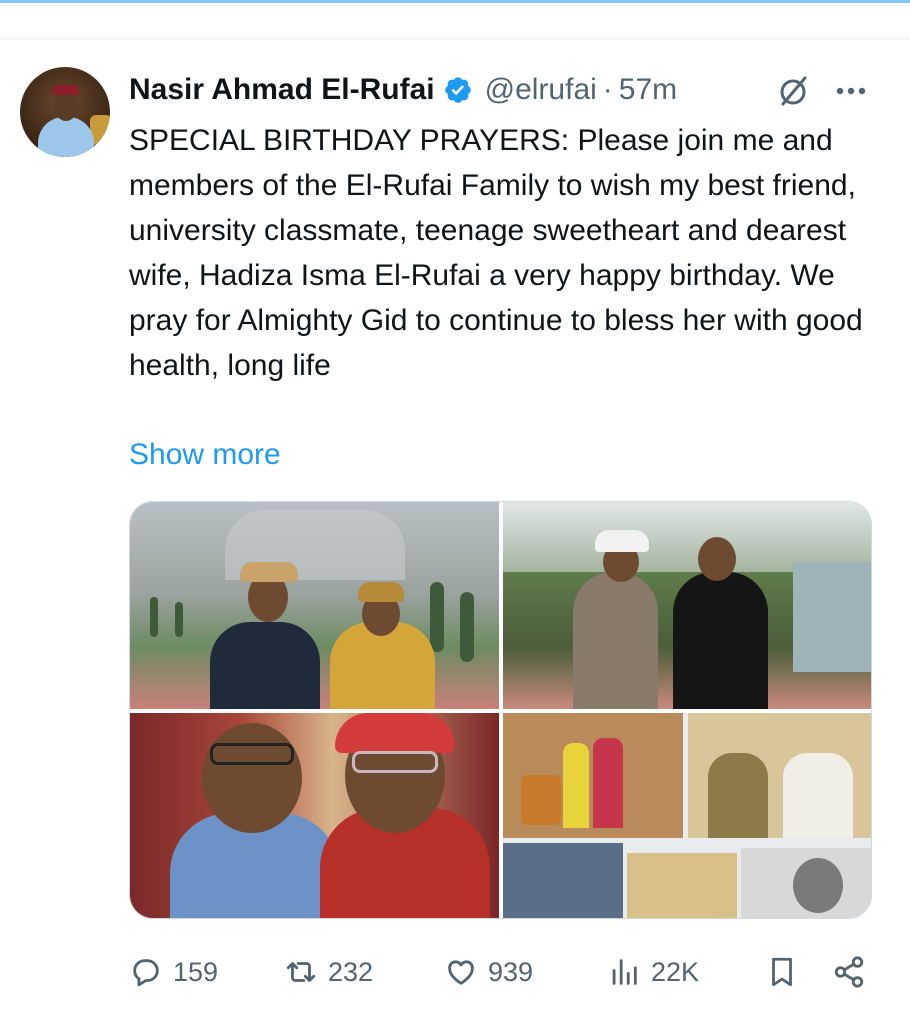 This screenshot has height=1024, width=910. Describe the element at coordinates (675, 971) in the screenshot. I see `views-count: 22K` at that location.